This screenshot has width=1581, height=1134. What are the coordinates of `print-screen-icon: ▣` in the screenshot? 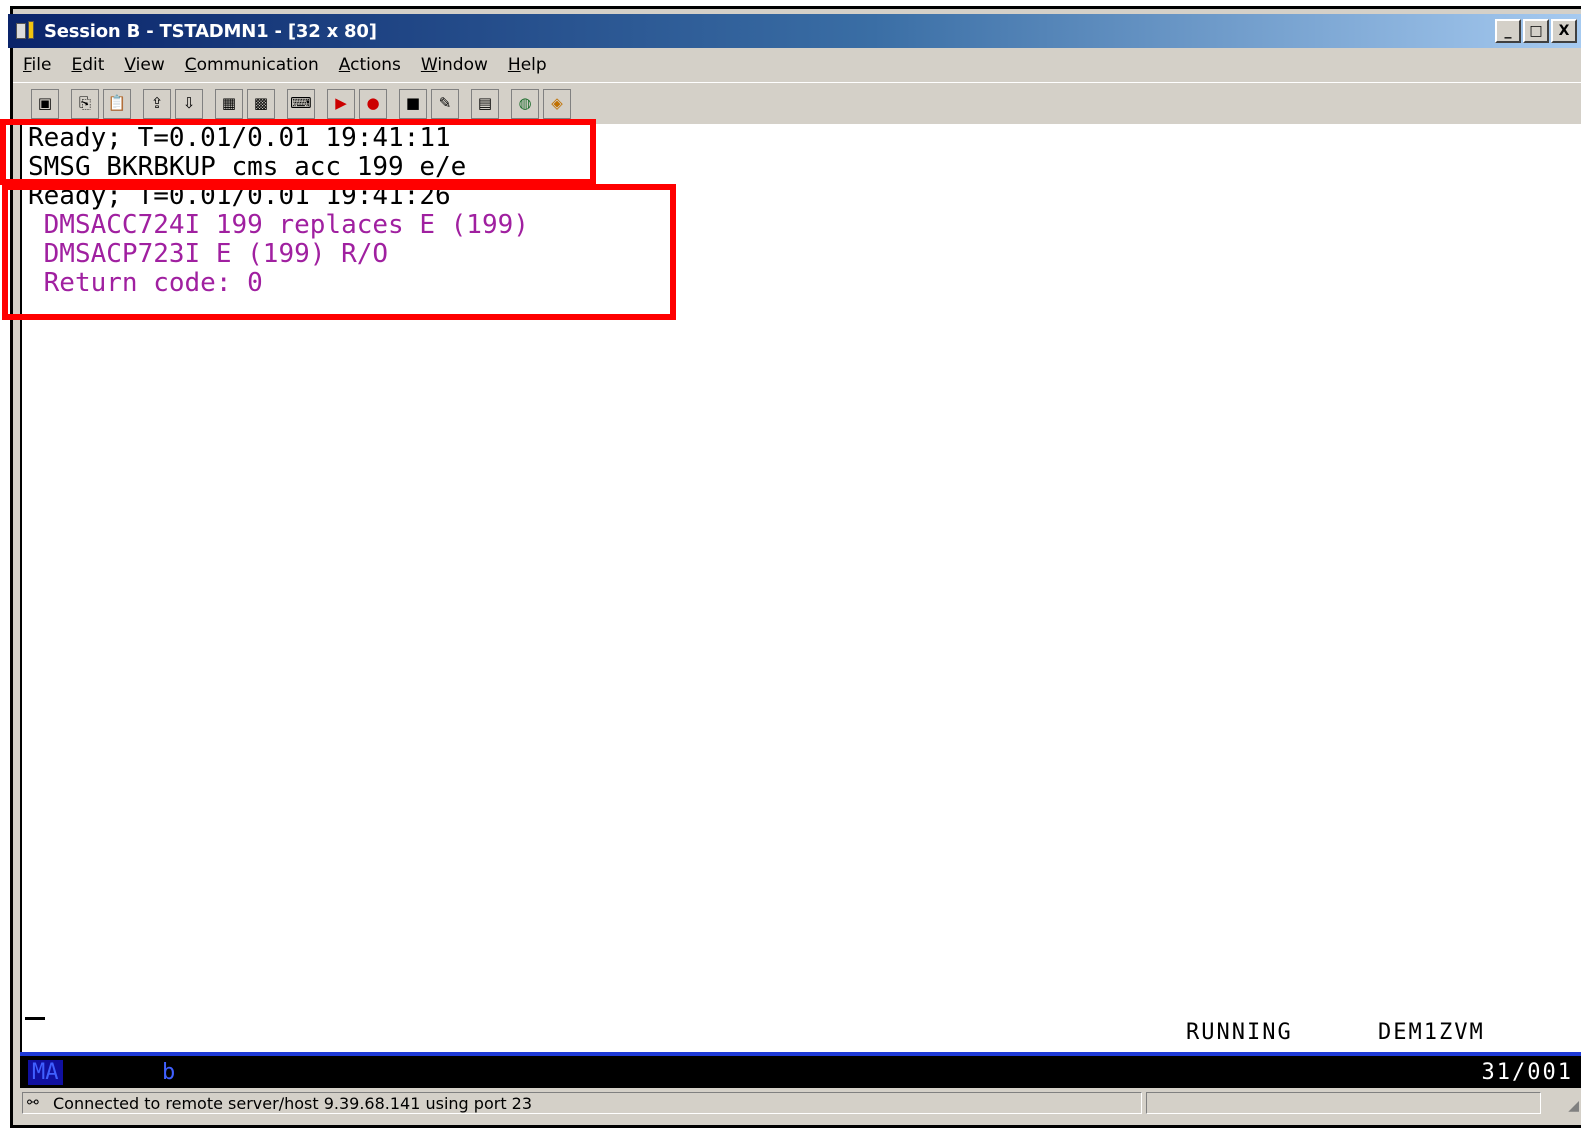 It's located at (45, 103).